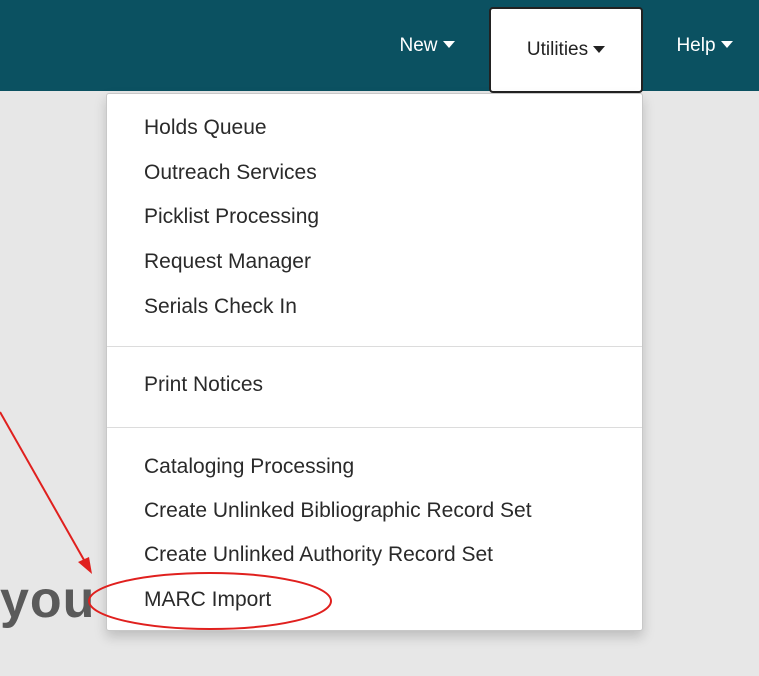  What do you see at coordinates (338, 511) in the screenshot?
I see `menu-item-create-unlinked-bibliographic-record-set: Create Unlinked Bibliographic Record Set` at bounding box center [338, 511].